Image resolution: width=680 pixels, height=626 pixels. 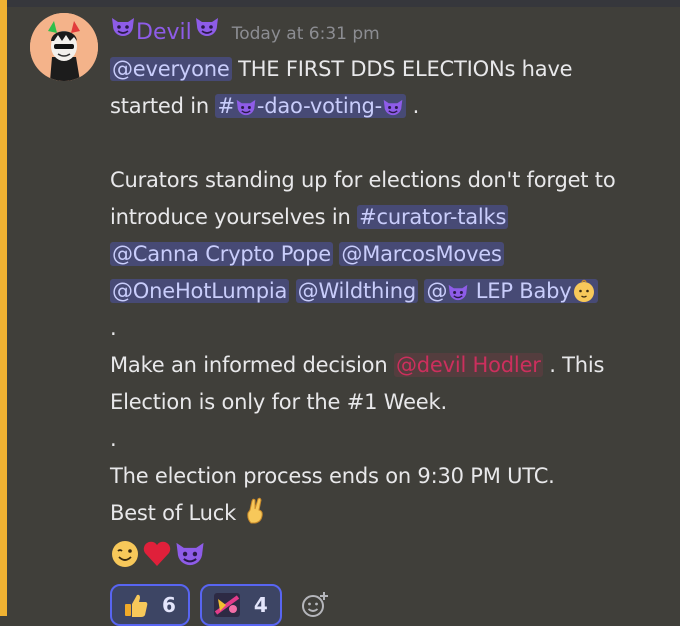 I want to click on user-mention: @Canna Crypto Pope, so click(x=221, y=254).